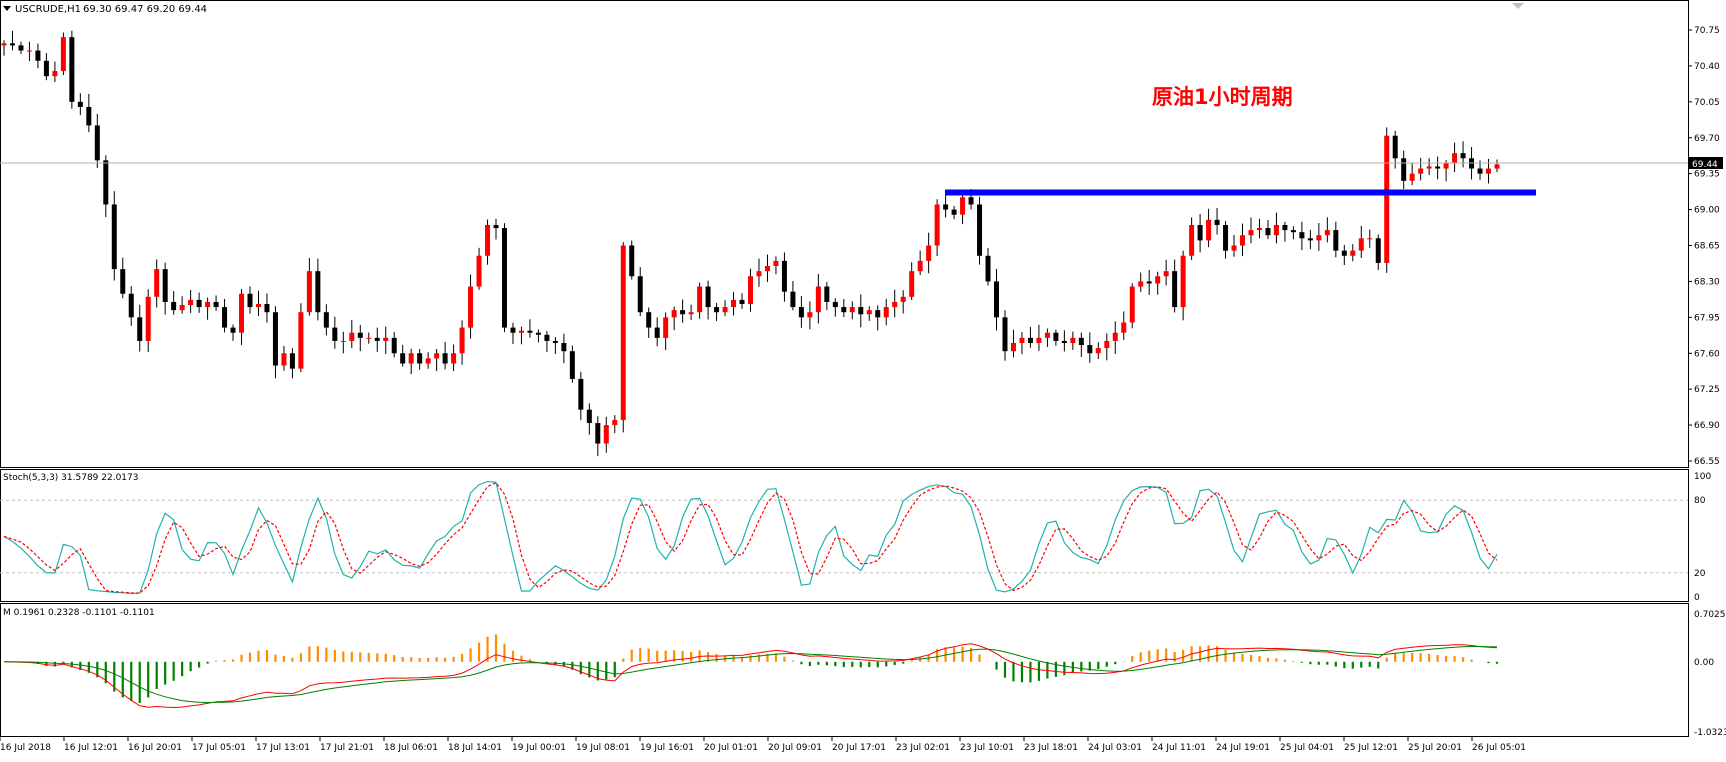 The image size is (1726, 762). I want to click on stoch-level-label: 80, so click(1700, 501).